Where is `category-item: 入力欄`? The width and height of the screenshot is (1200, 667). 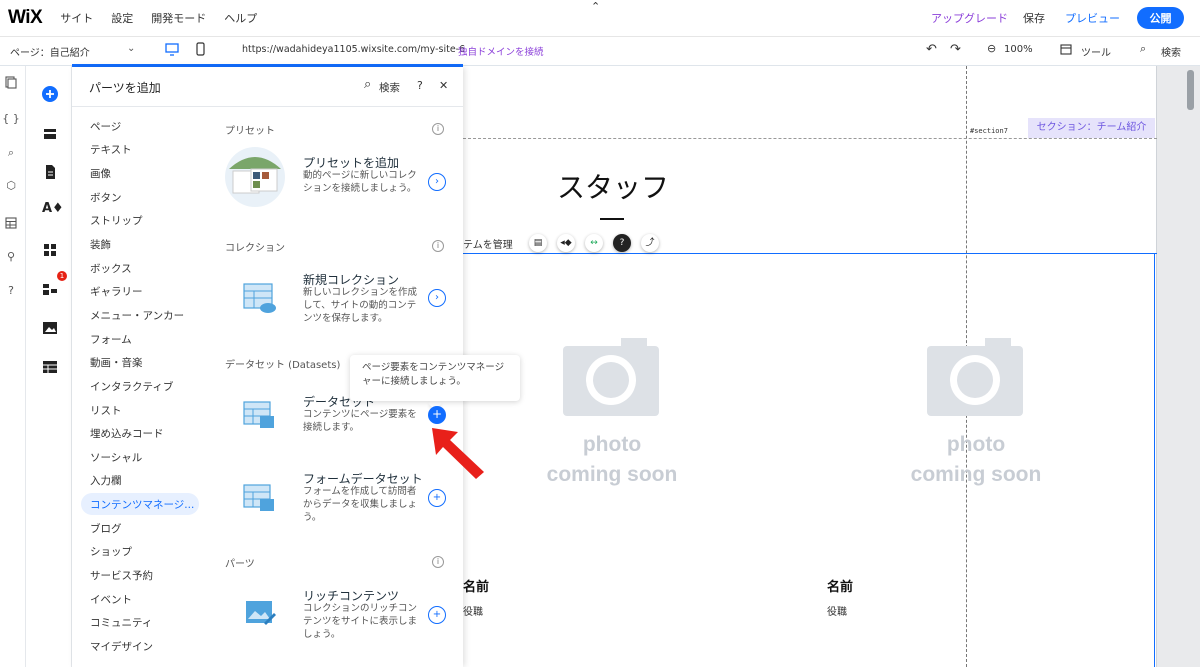
category-item: 入力欄 is located at coordinates (106, 480).